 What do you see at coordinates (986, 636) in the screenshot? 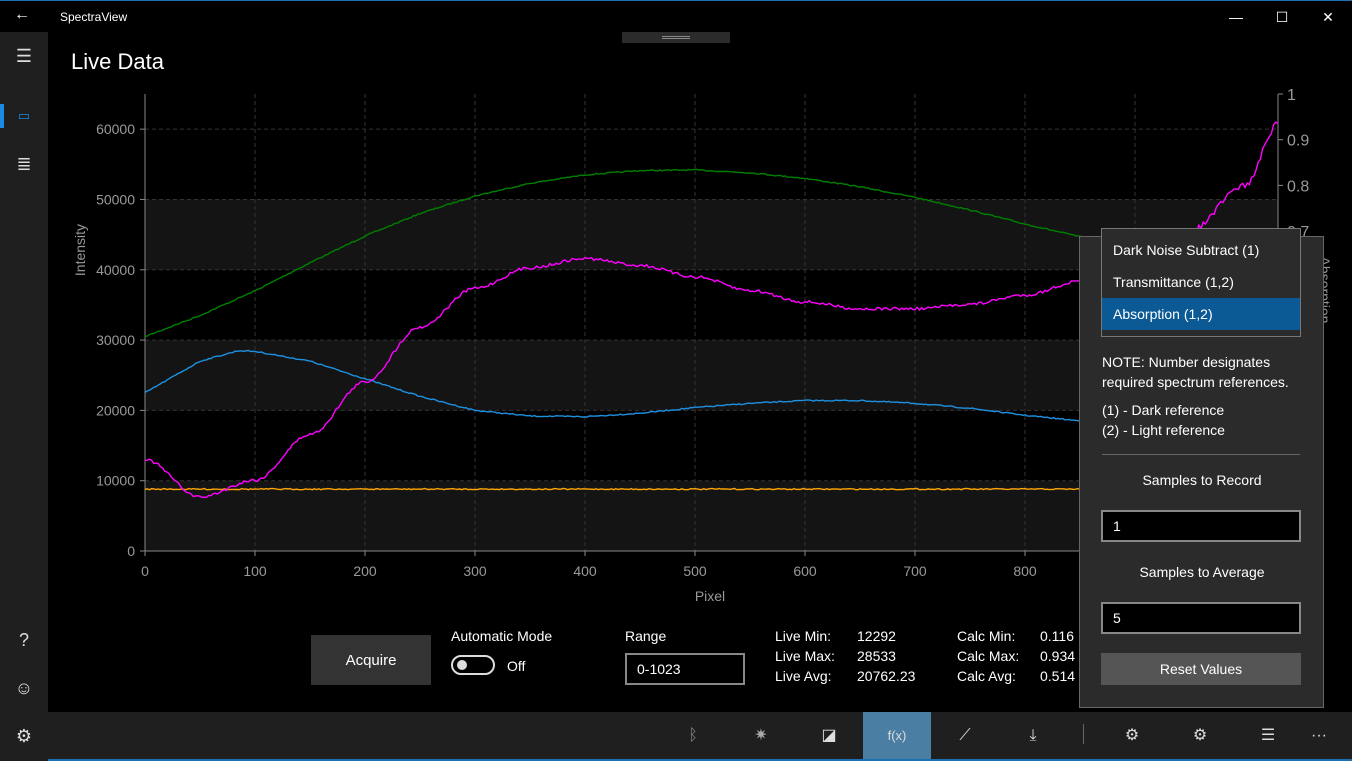
I see `calc-label: Calc Min:` at bounding box center [986, 636].